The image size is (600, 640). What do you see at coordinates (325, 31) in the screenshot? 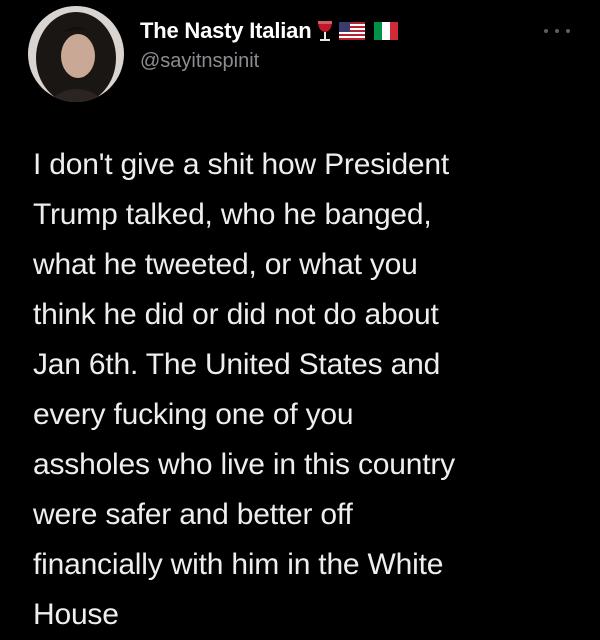
I see `wine-glass-icon` at bounding box center [325, 31].